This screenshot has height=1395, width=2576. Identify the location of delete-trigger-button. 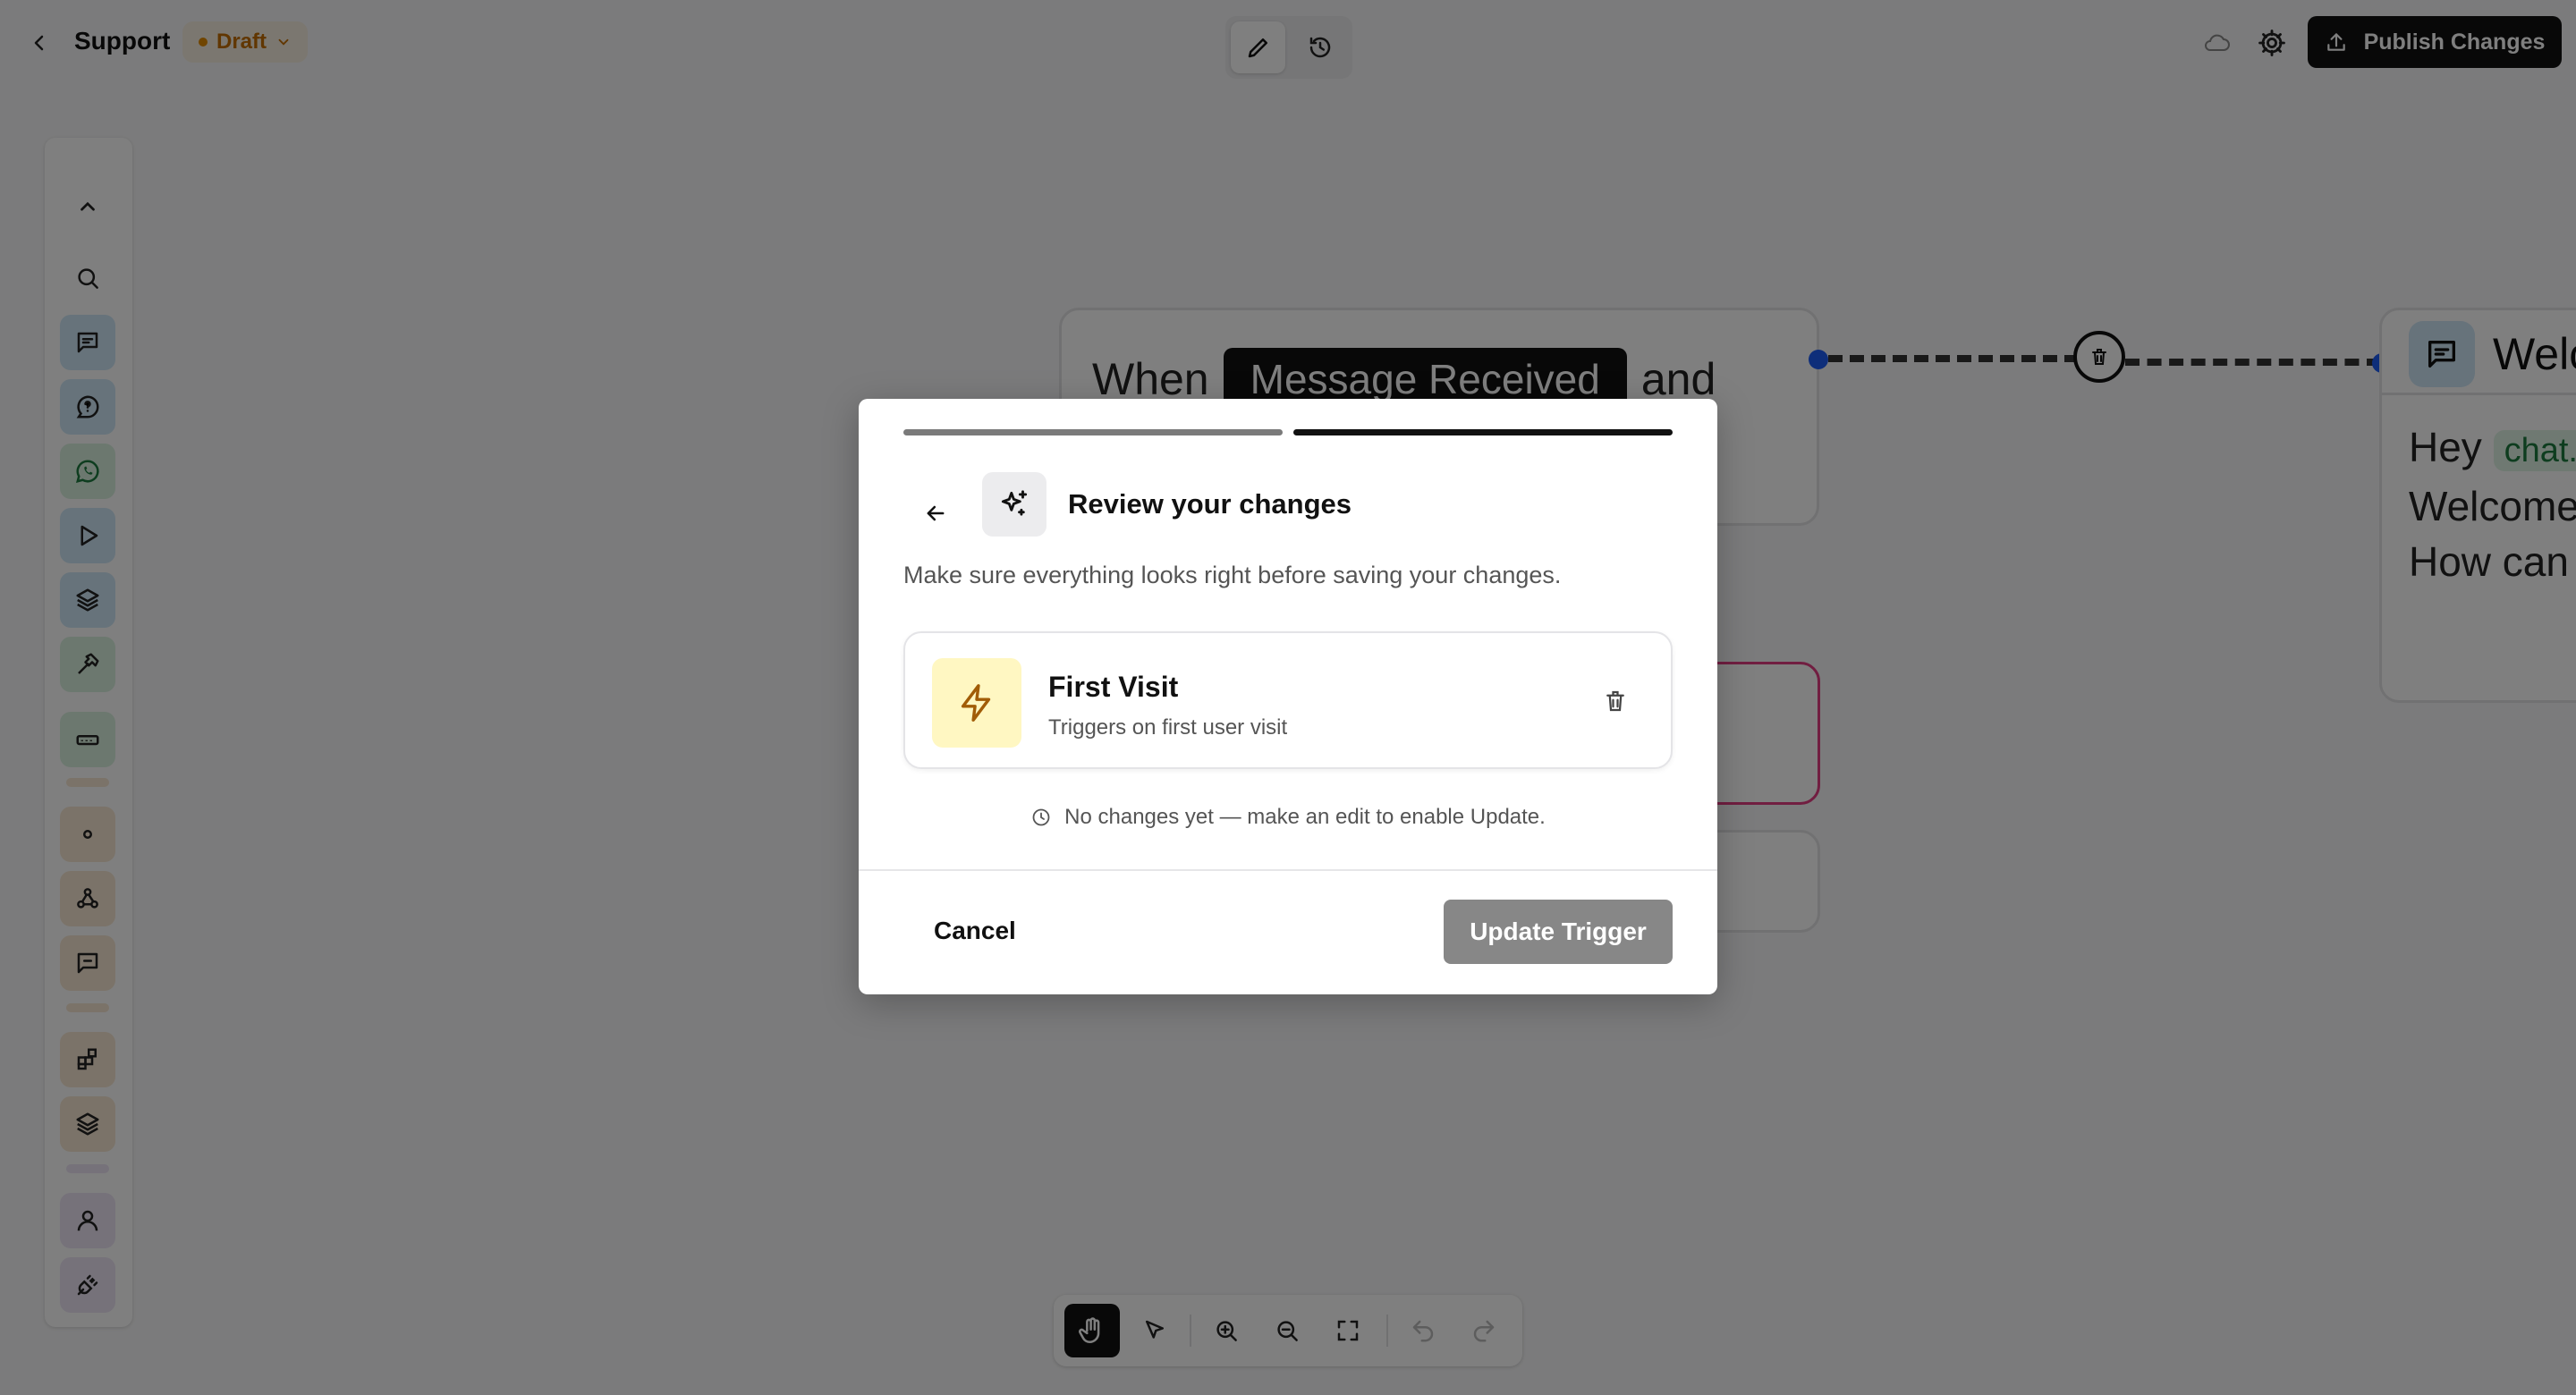
(1615, 701).